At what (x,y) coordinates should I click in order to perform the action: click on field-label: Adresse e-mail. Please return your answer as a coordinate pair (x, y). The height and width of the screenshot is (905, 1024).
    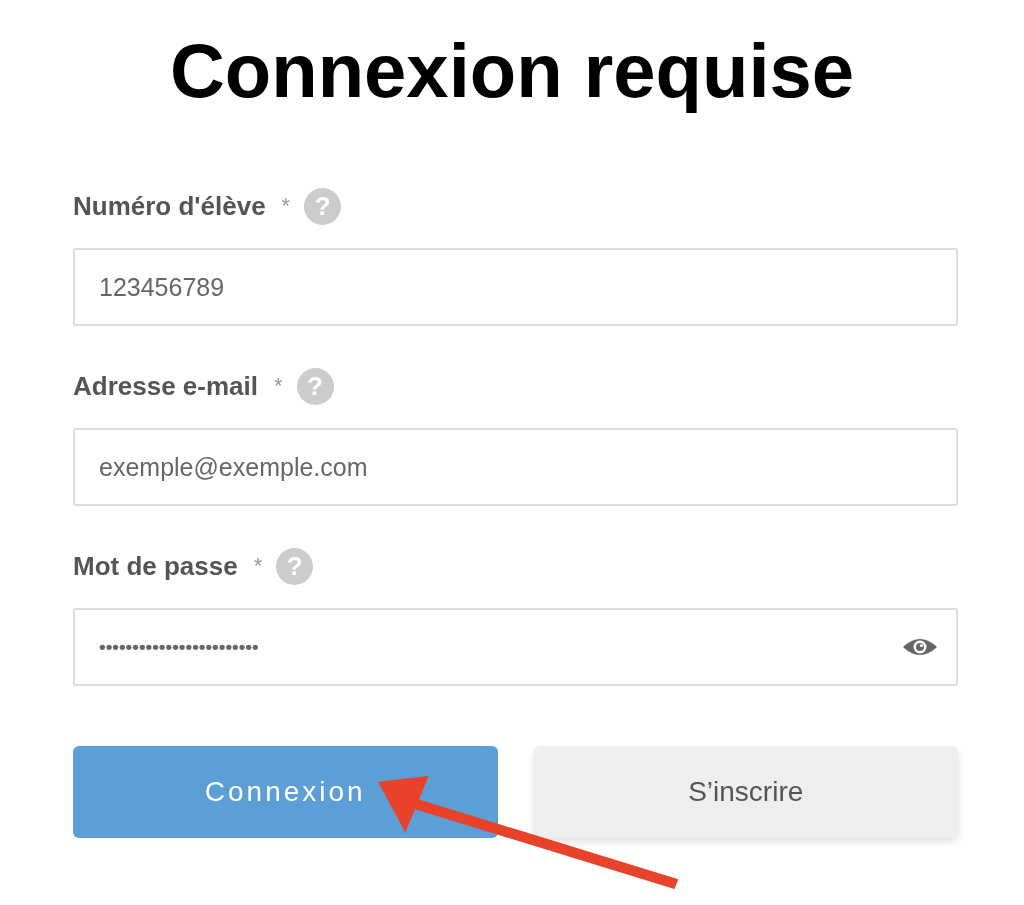
    Looking at the image, I should click on (165, 386).